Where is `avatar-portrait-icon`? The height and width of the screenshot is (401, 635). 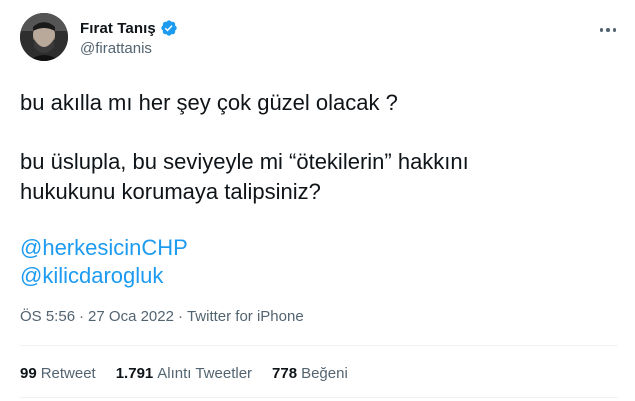 avatar-portrait-icon is located at coordinates (44, 37).